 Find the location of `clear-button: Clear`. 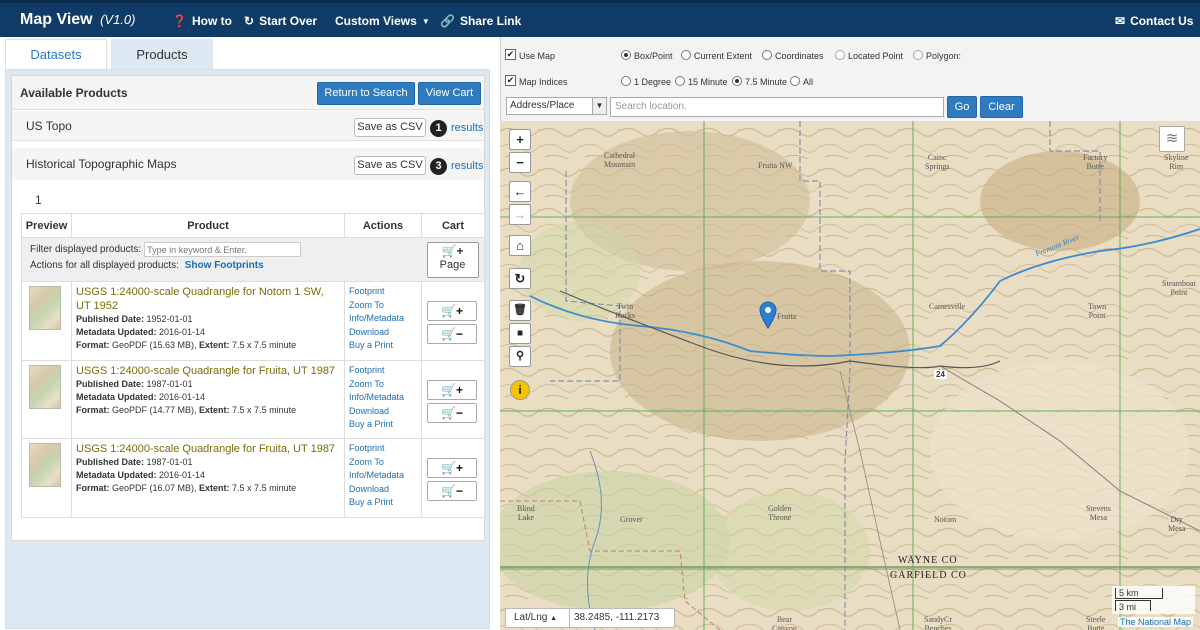

clear-button: Clear is located at coordinates (1001, 107).